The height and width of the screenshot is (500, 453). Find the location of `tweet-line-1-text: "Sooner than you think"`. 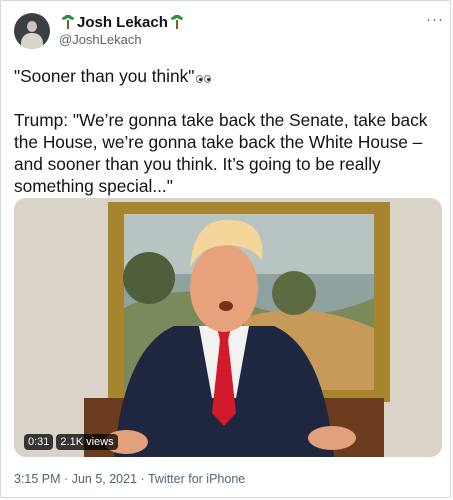

tweet-line-1-text: "Sooner than you think" is located at coordinates (104, 76).